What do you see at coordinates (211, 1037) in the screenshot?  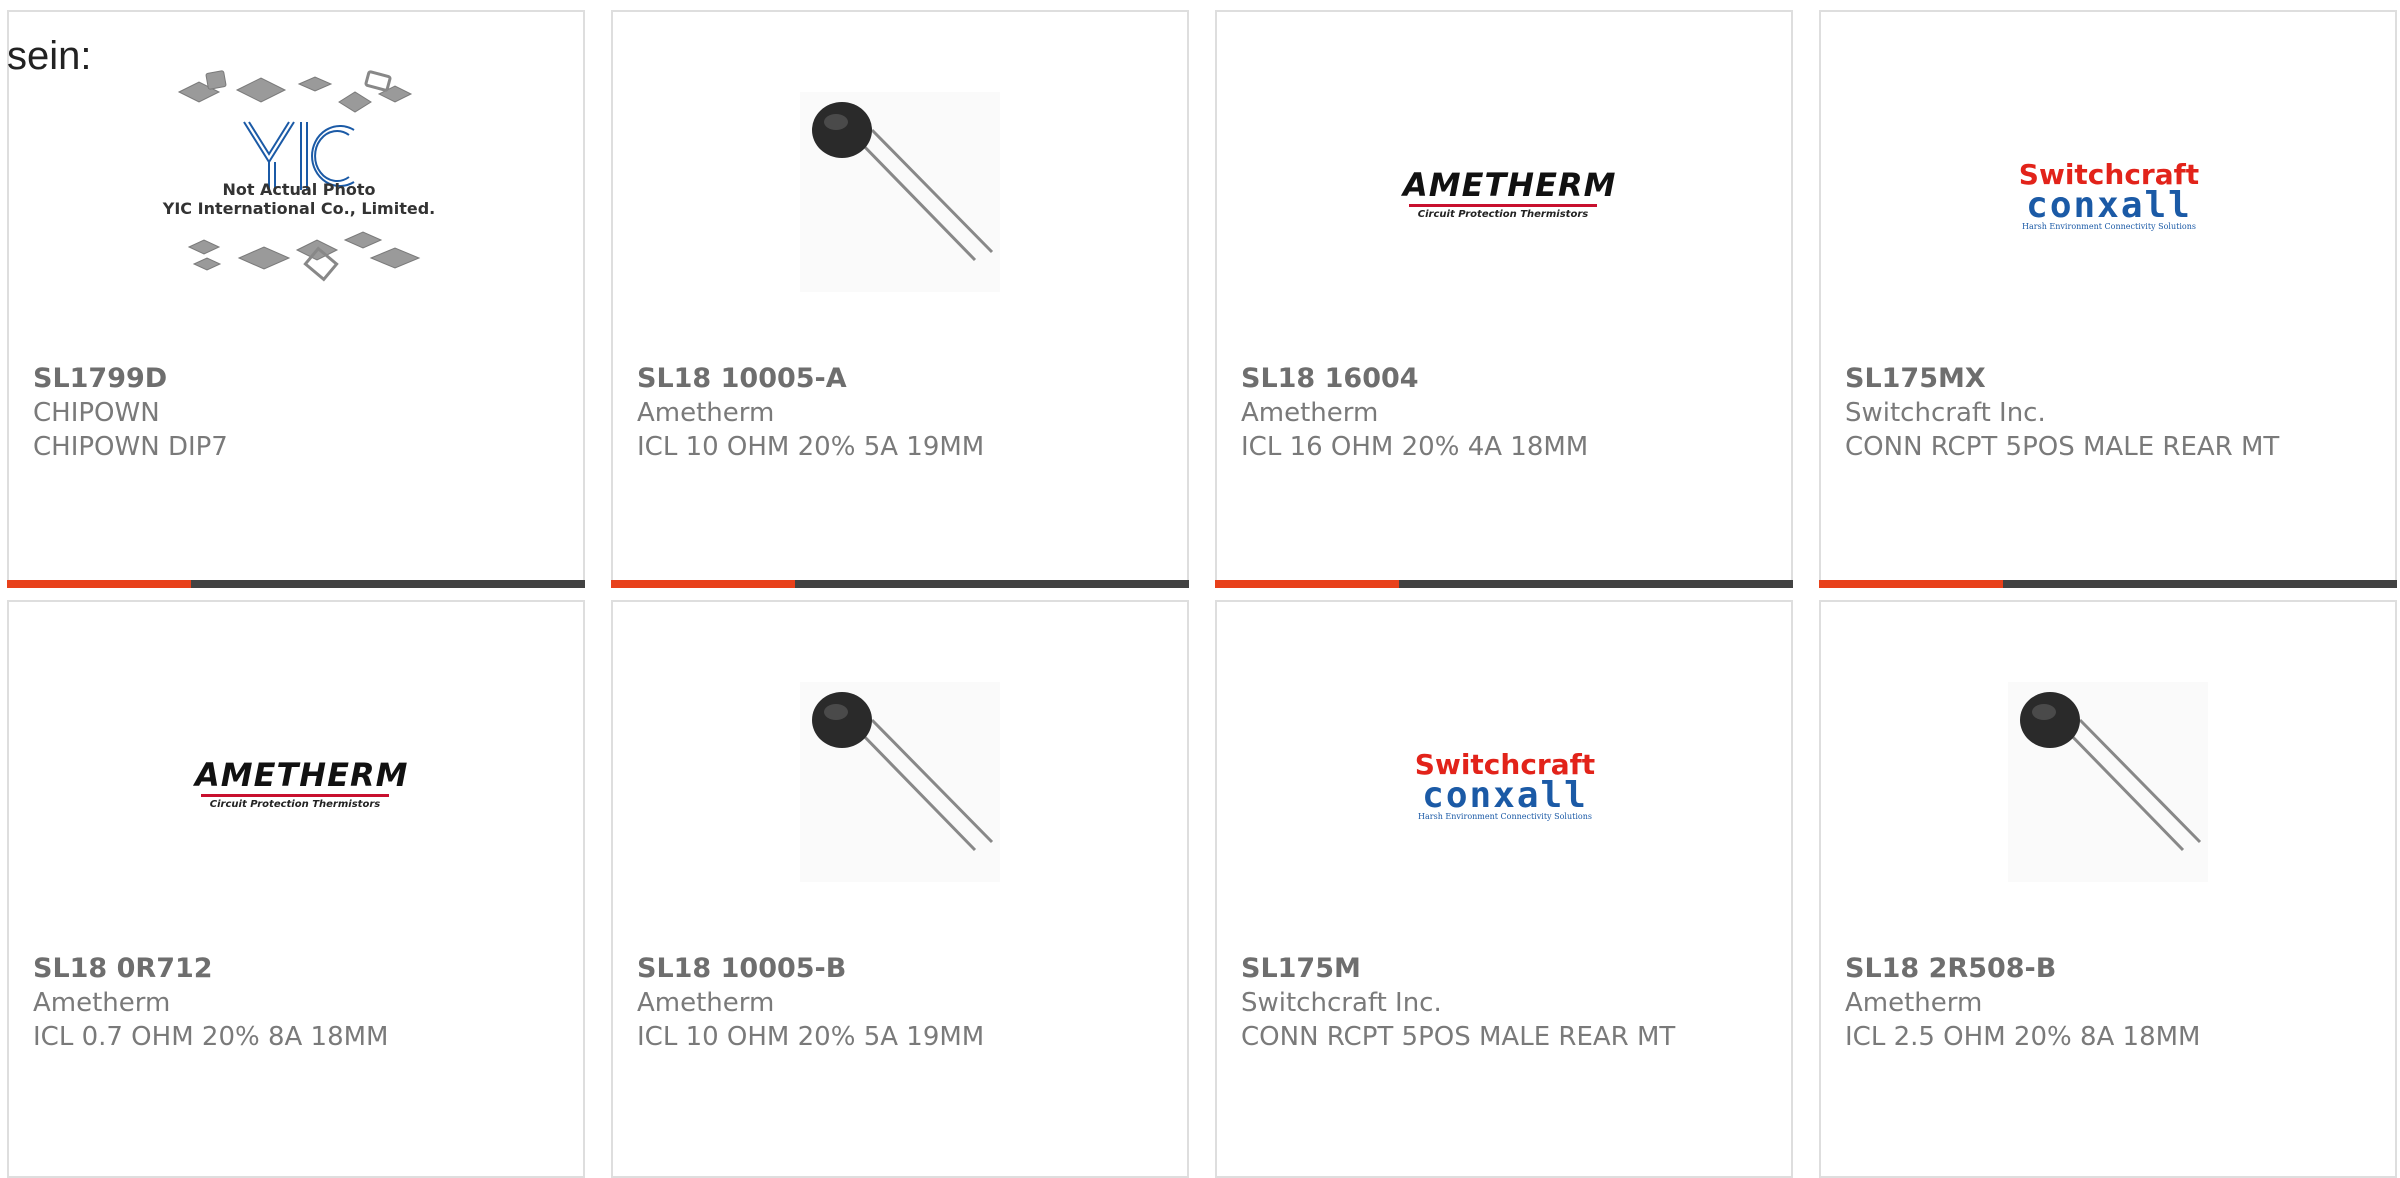 I see `description: ICL 0.7 OHM 20% 8A 18MM` at bounding box center [211, 1037].